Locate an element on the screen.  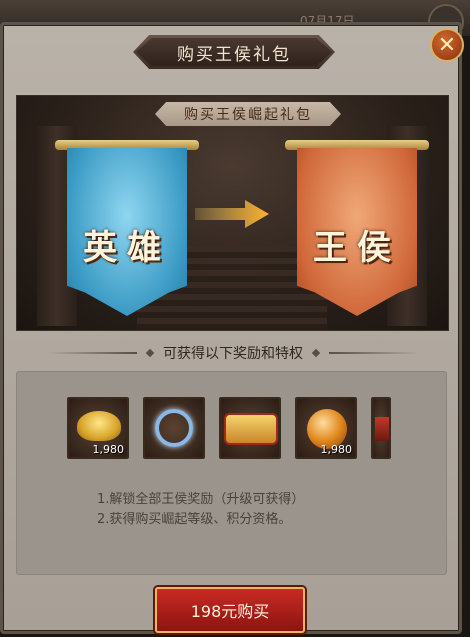
subtitle-banner: 购买王侯崛起礼包 is located at coordinates (248, 114).